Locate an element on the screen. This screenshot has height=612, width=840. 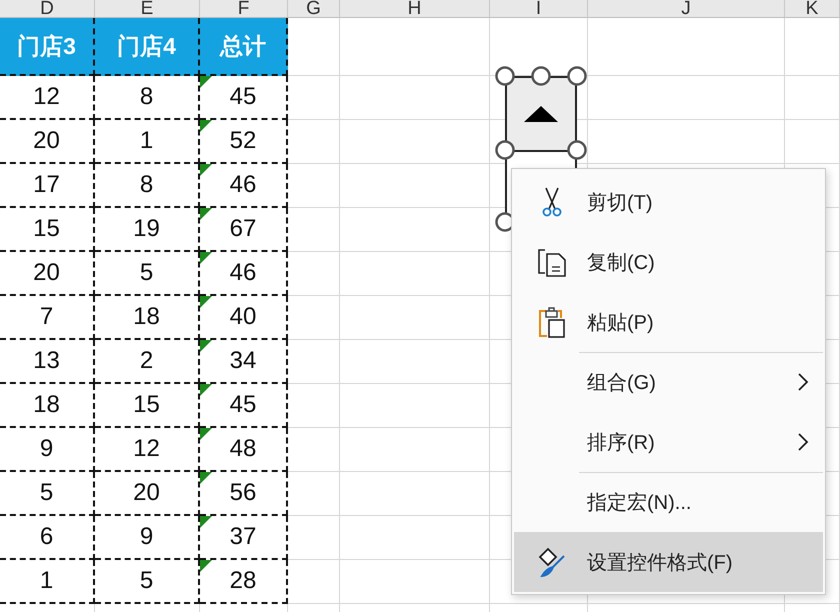
column-header: E is located at coordinates (147, 9).